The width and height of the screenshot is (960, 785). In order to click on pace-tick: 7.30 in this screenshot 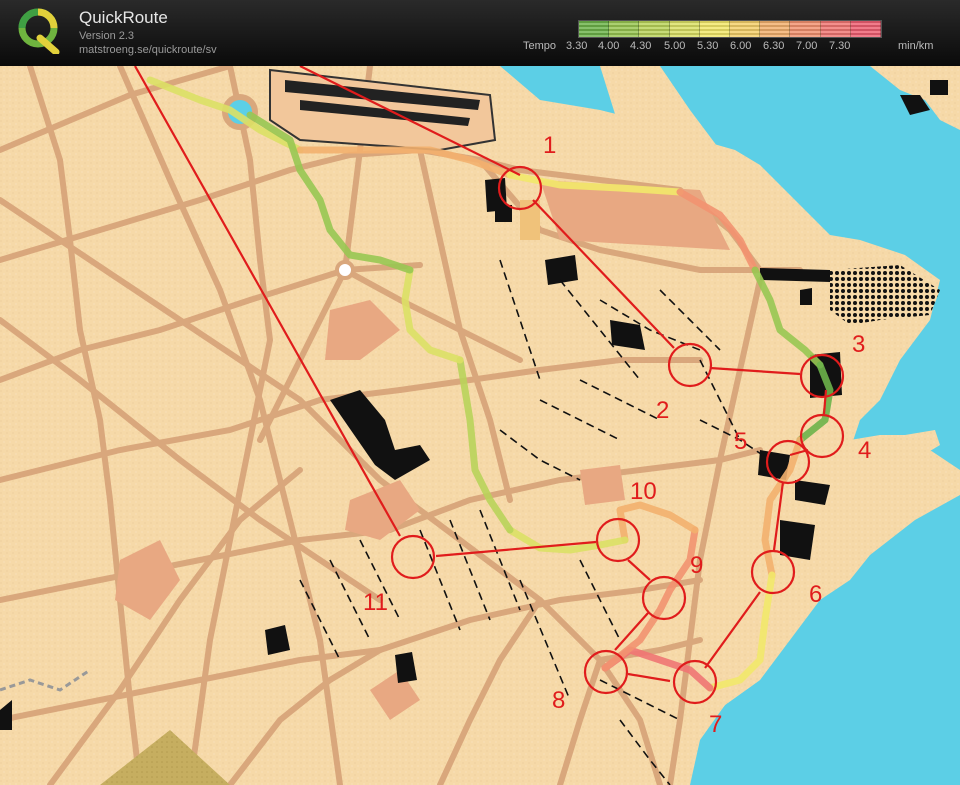, I will do `click(840, 46)`.